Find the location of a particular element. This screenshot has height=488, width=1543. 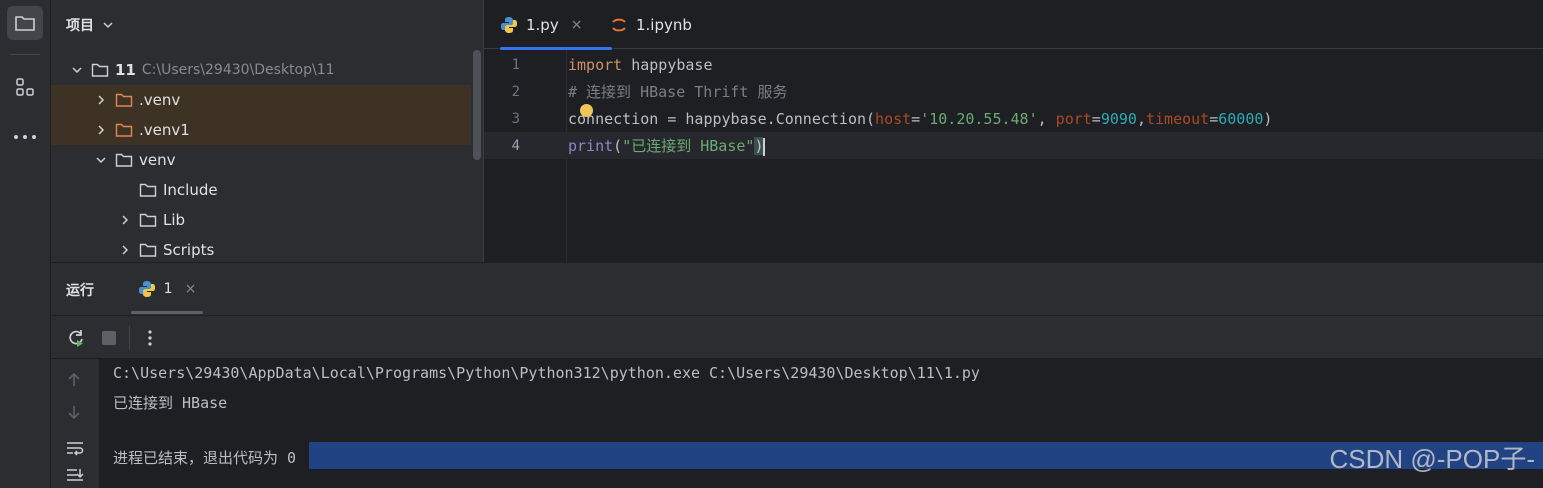

code-line-1: 1 import happybase is located at coordinates (1013, 64).